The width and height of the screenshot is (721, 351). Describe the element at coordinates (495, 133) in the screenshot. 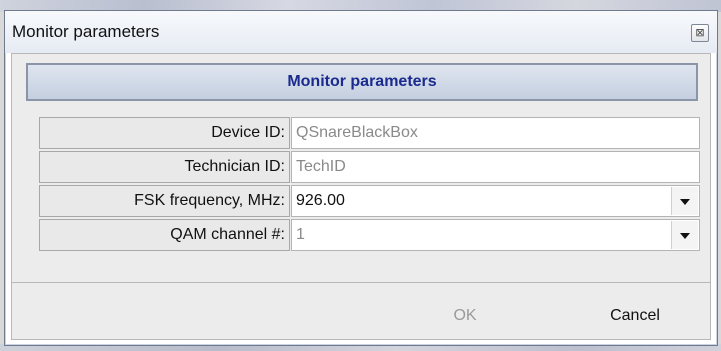

I see `device-id-field: QSnareBlackBox` at that location.